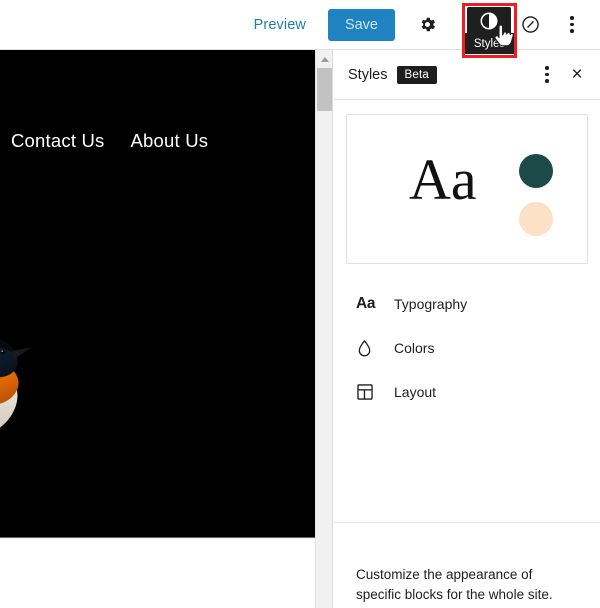  I want to click on panel-divider, so click(467, 522).